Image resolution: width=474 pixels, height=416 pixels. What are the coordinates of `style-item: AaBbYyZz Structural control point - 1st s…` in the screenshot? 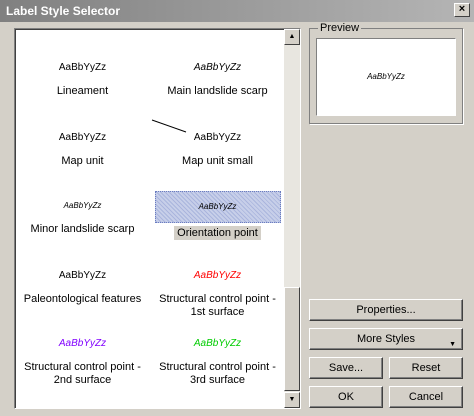 It's located at (217, 293).